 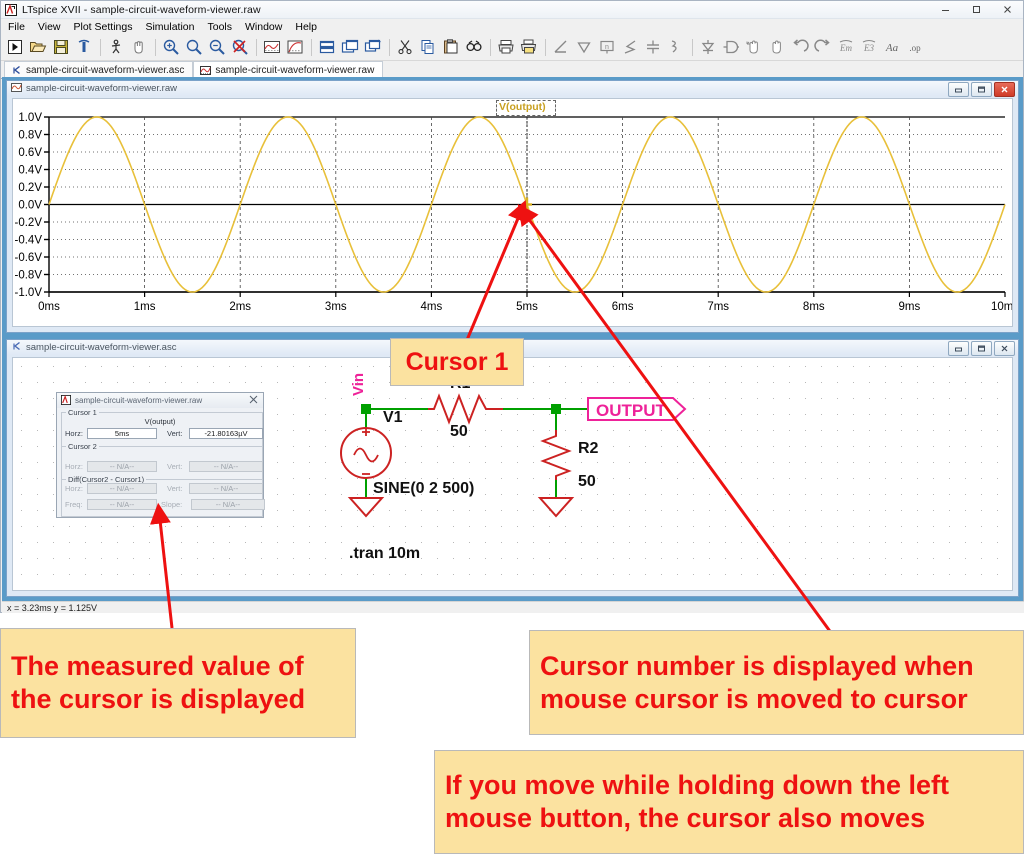 What do you see at coordinates (1004, 348) in the screenshot?
I see `schematic-close-button` at bounding box center [1004, 348].